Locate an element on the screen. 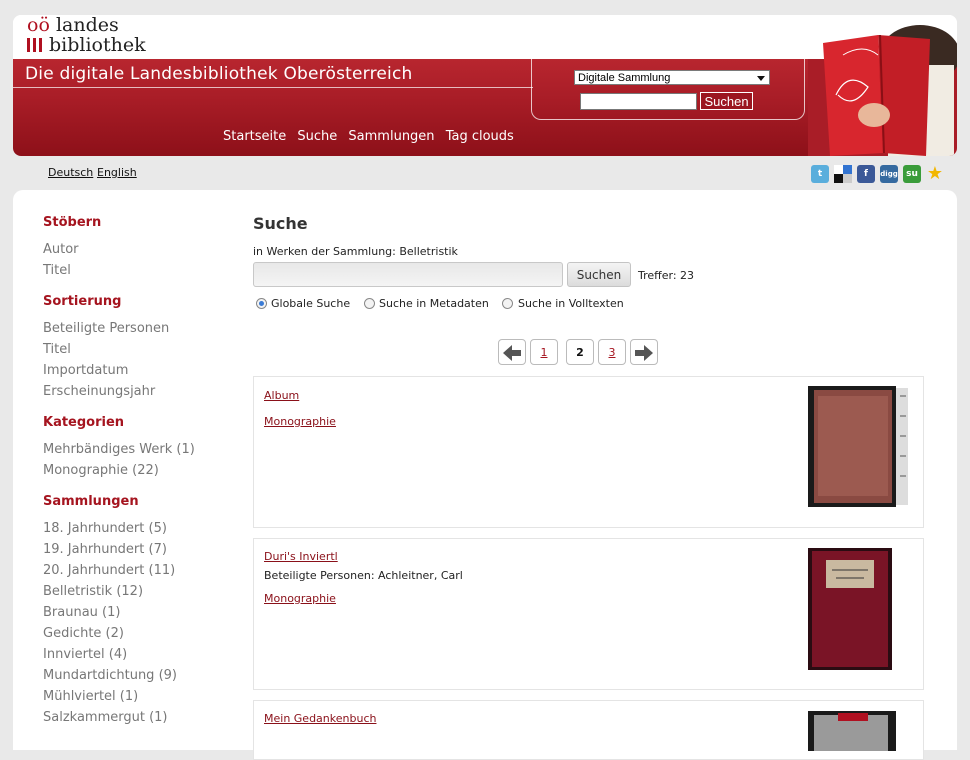  sidebar-heading-kategorien: Kategorien is located at coordinates (84, 422).